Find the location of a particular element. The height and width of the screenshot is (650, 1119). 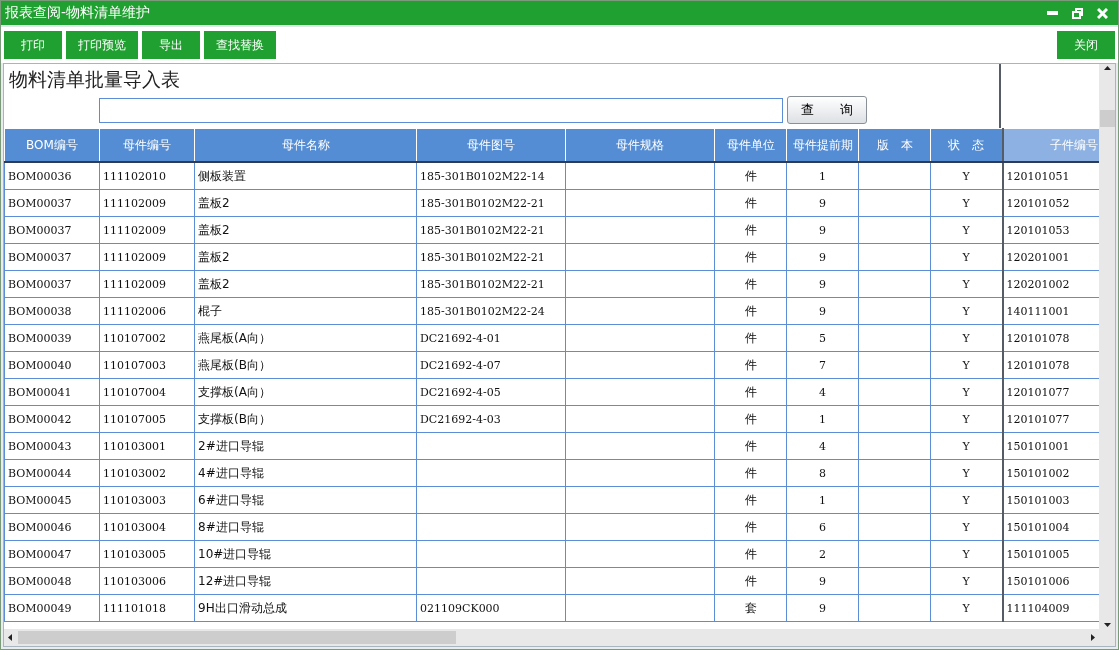

toolbar-button: 查找替换 is located at coordinates (240, 45).